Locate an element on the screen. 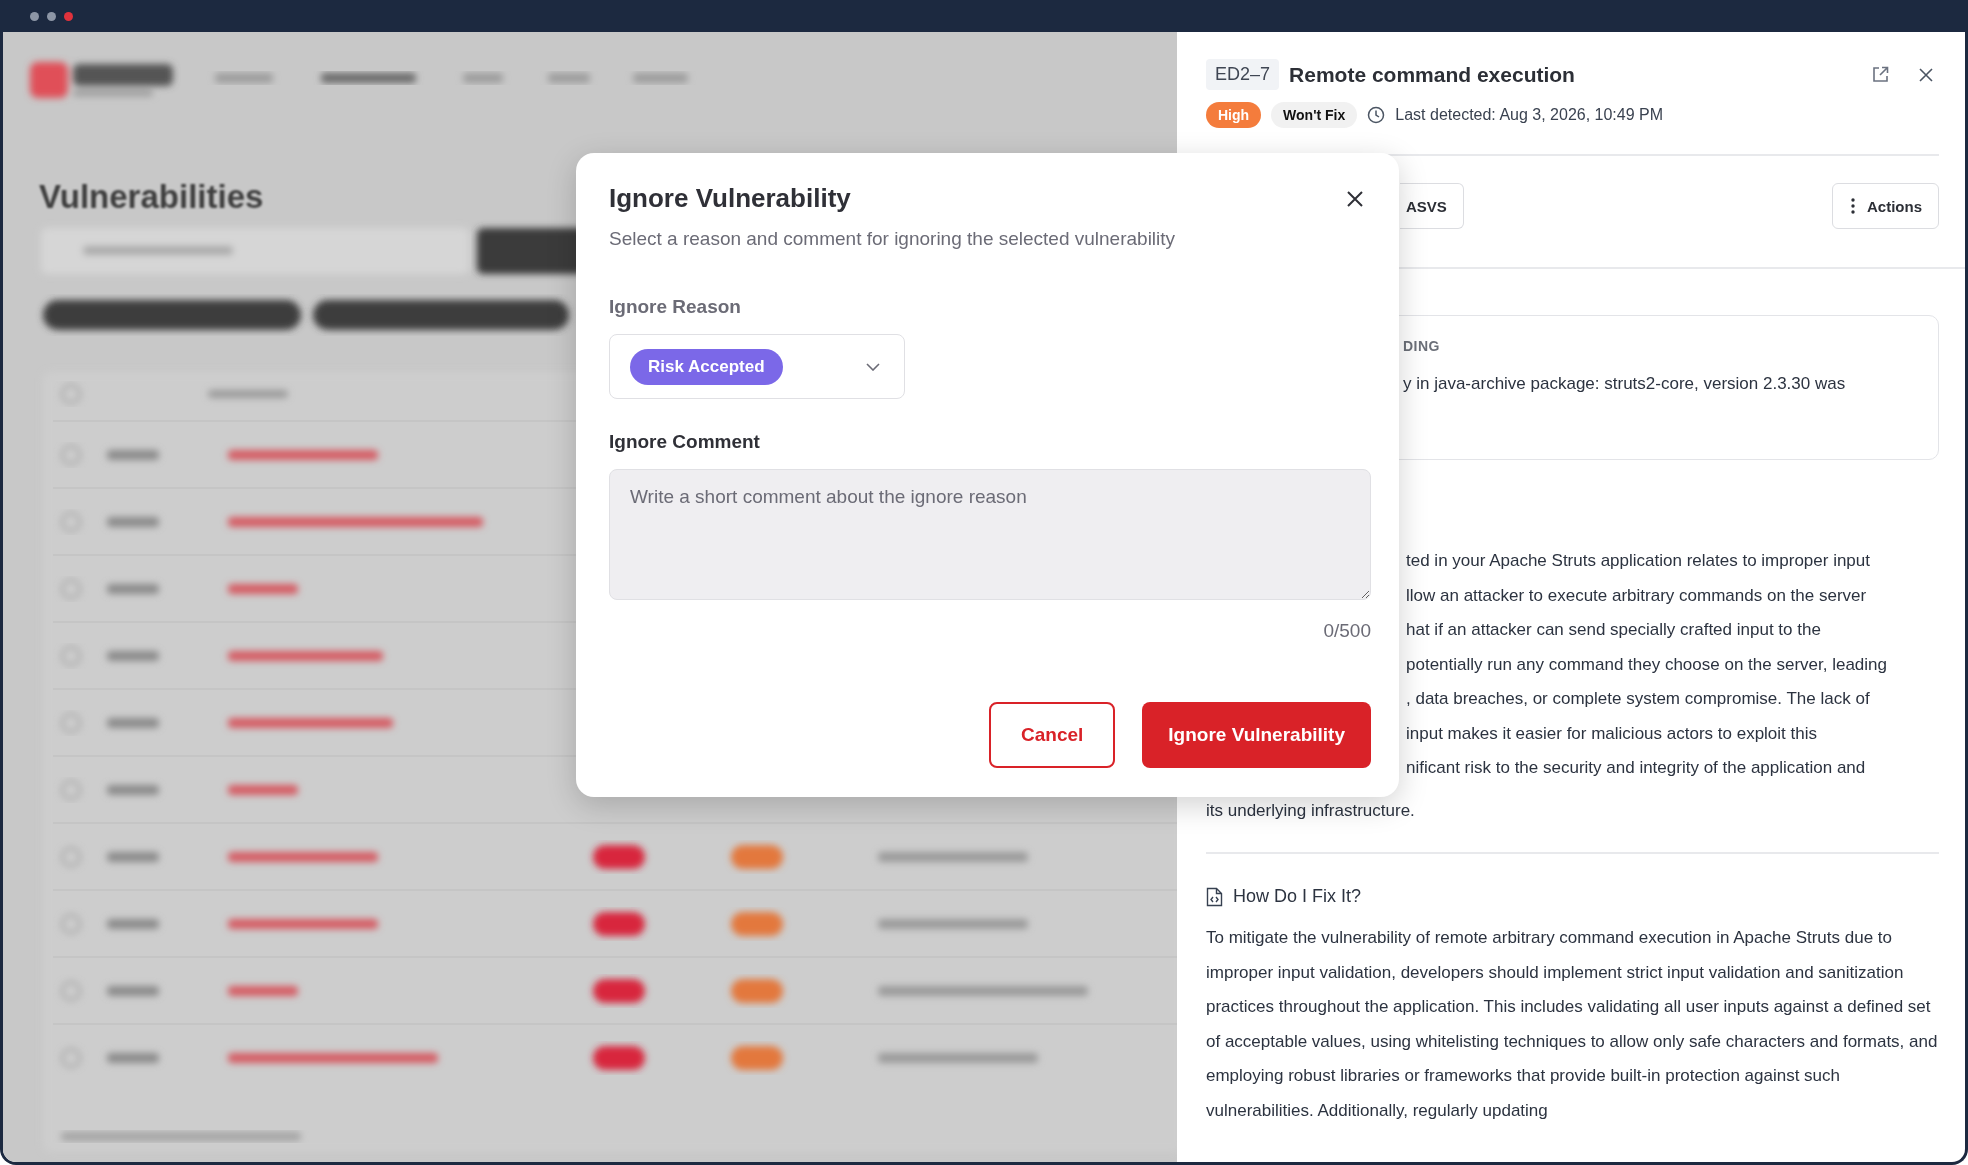 This screenshot has width=1968, height=1165. last-detected: Last detected: Aug 3, 2026, 10:49 PM is located at coordinates (1529, 115).